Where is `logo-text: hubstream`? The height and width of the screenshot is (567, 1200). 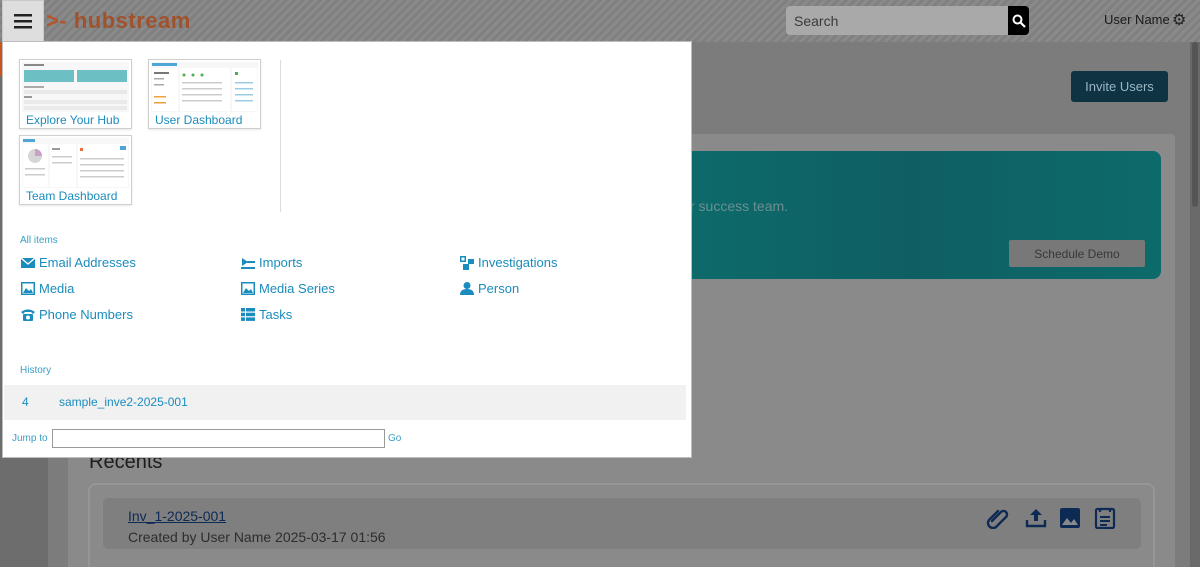 logo-text: hubstream is located at coordinates (132, 20).